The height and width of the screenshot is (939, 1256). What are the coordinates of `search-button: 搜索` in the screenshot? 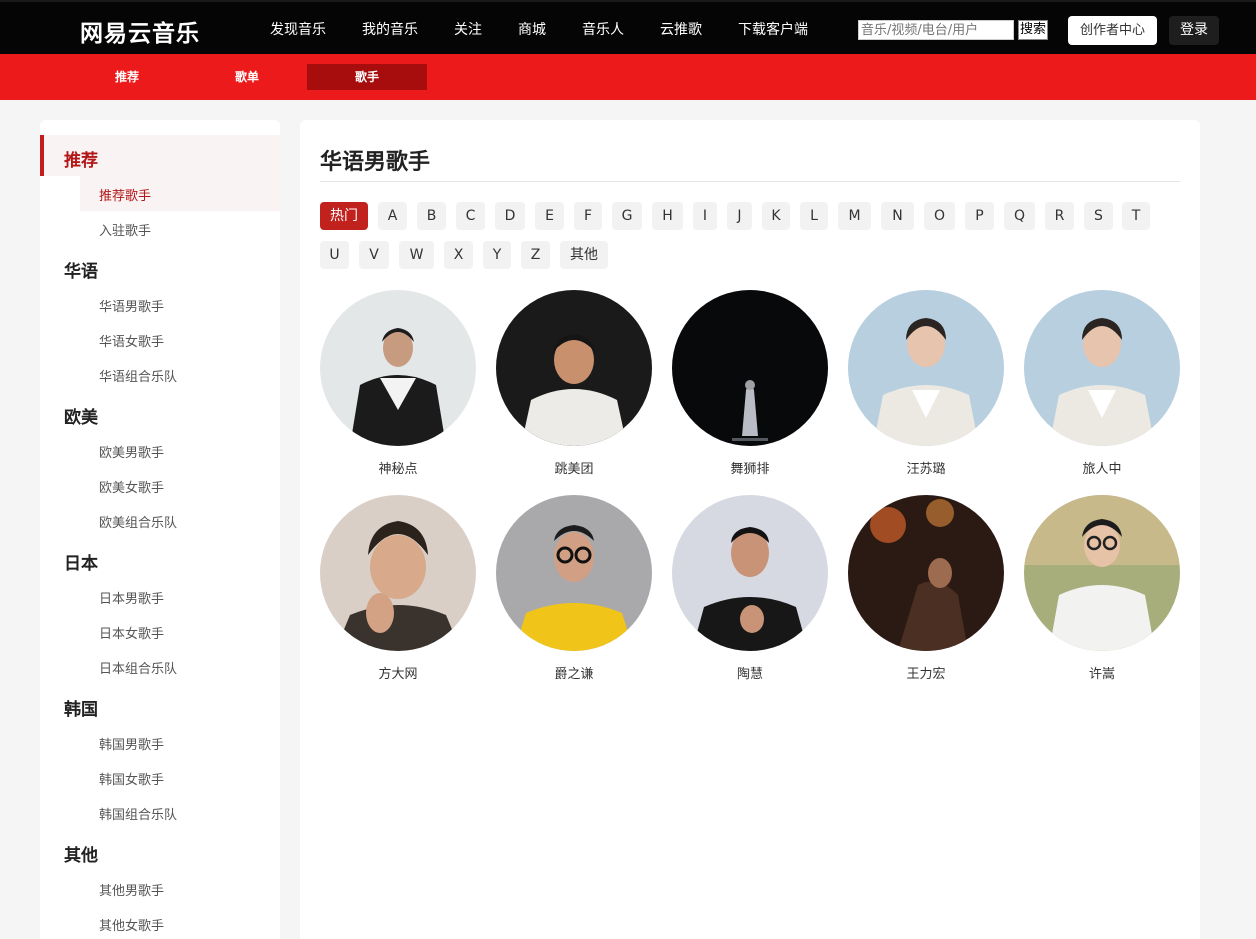 It's located at (1033, 30).